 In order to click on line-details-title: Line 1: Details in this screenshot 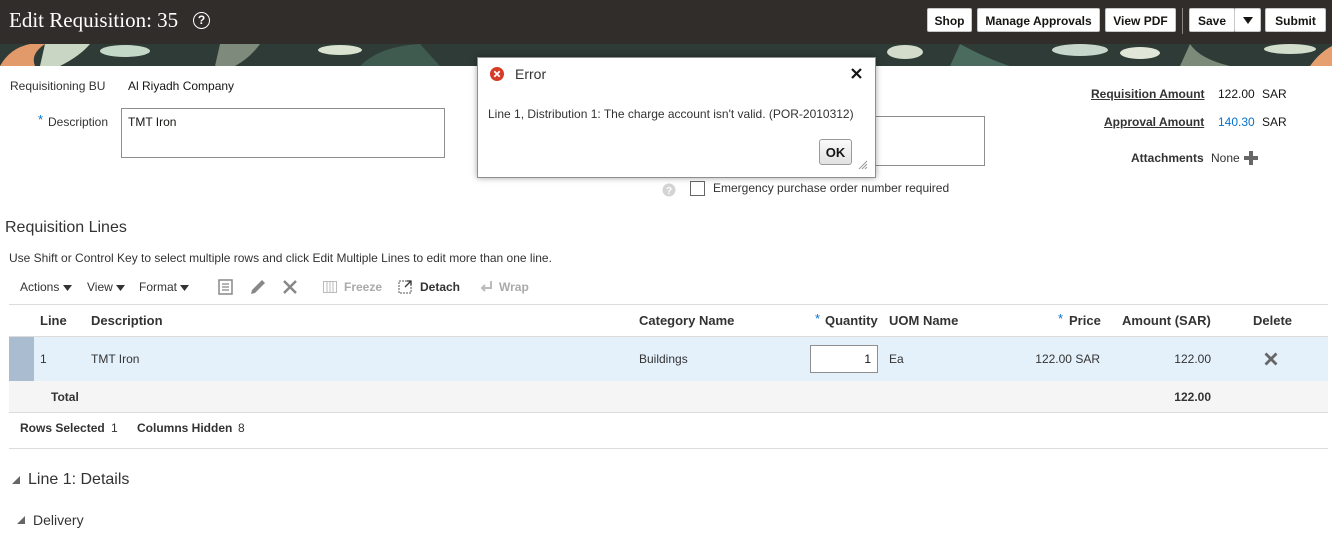, I will do `click(78, 480)`.